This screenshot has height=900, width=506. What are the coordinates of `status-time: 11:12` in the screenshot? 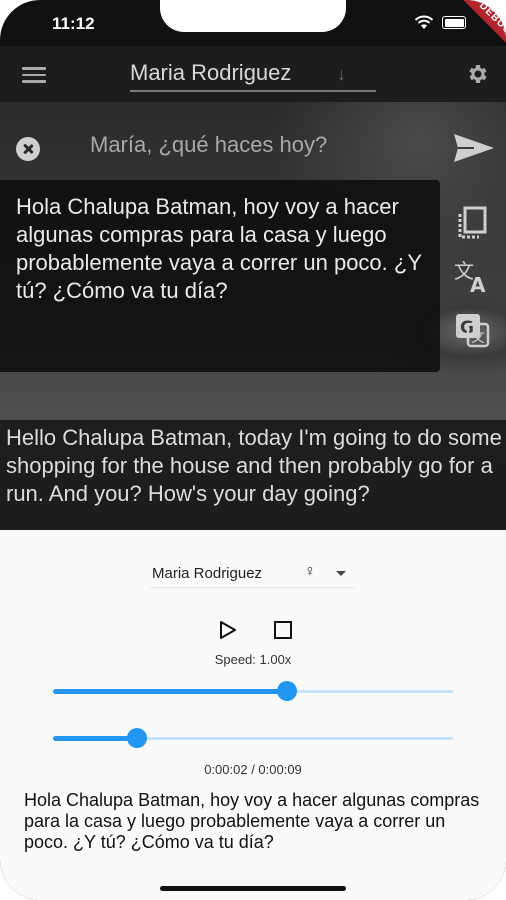 It's located at (73, 23).